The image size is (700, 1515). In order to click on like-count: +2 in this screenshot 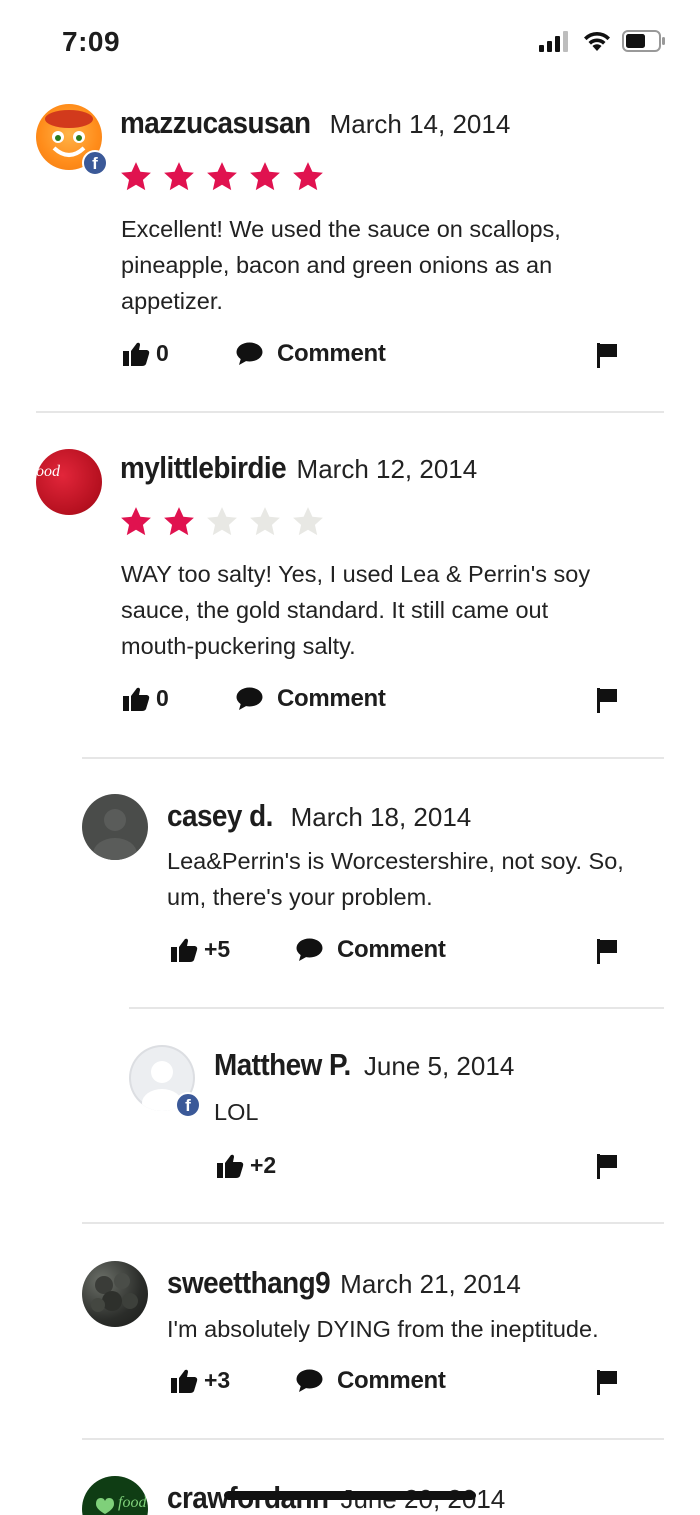, I will do `click(263, 1165)`.